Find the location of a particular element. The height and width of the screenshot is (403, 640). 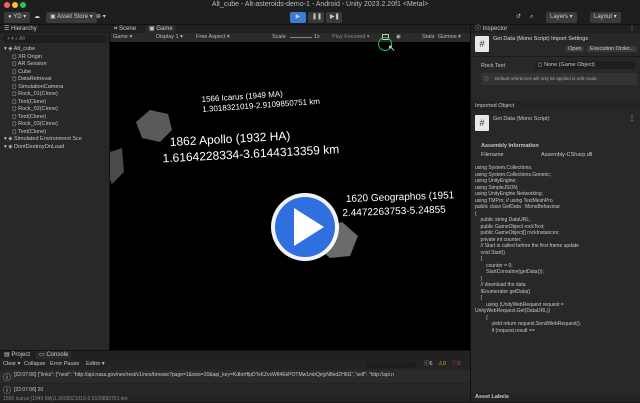

inspector-tab-bar: ⓘ Inspector ⋮ is located at coordinates (555, 29).